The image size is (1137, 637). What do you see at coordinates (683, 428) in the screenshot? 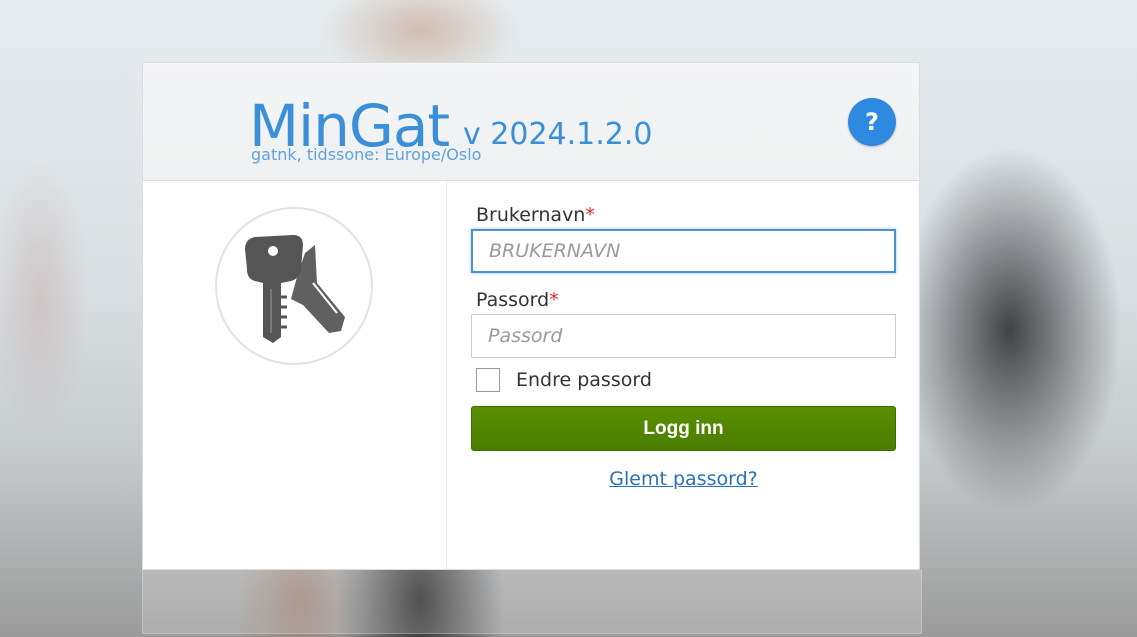
I see `login-button: Logg inn` at bounding box center [683, 428].